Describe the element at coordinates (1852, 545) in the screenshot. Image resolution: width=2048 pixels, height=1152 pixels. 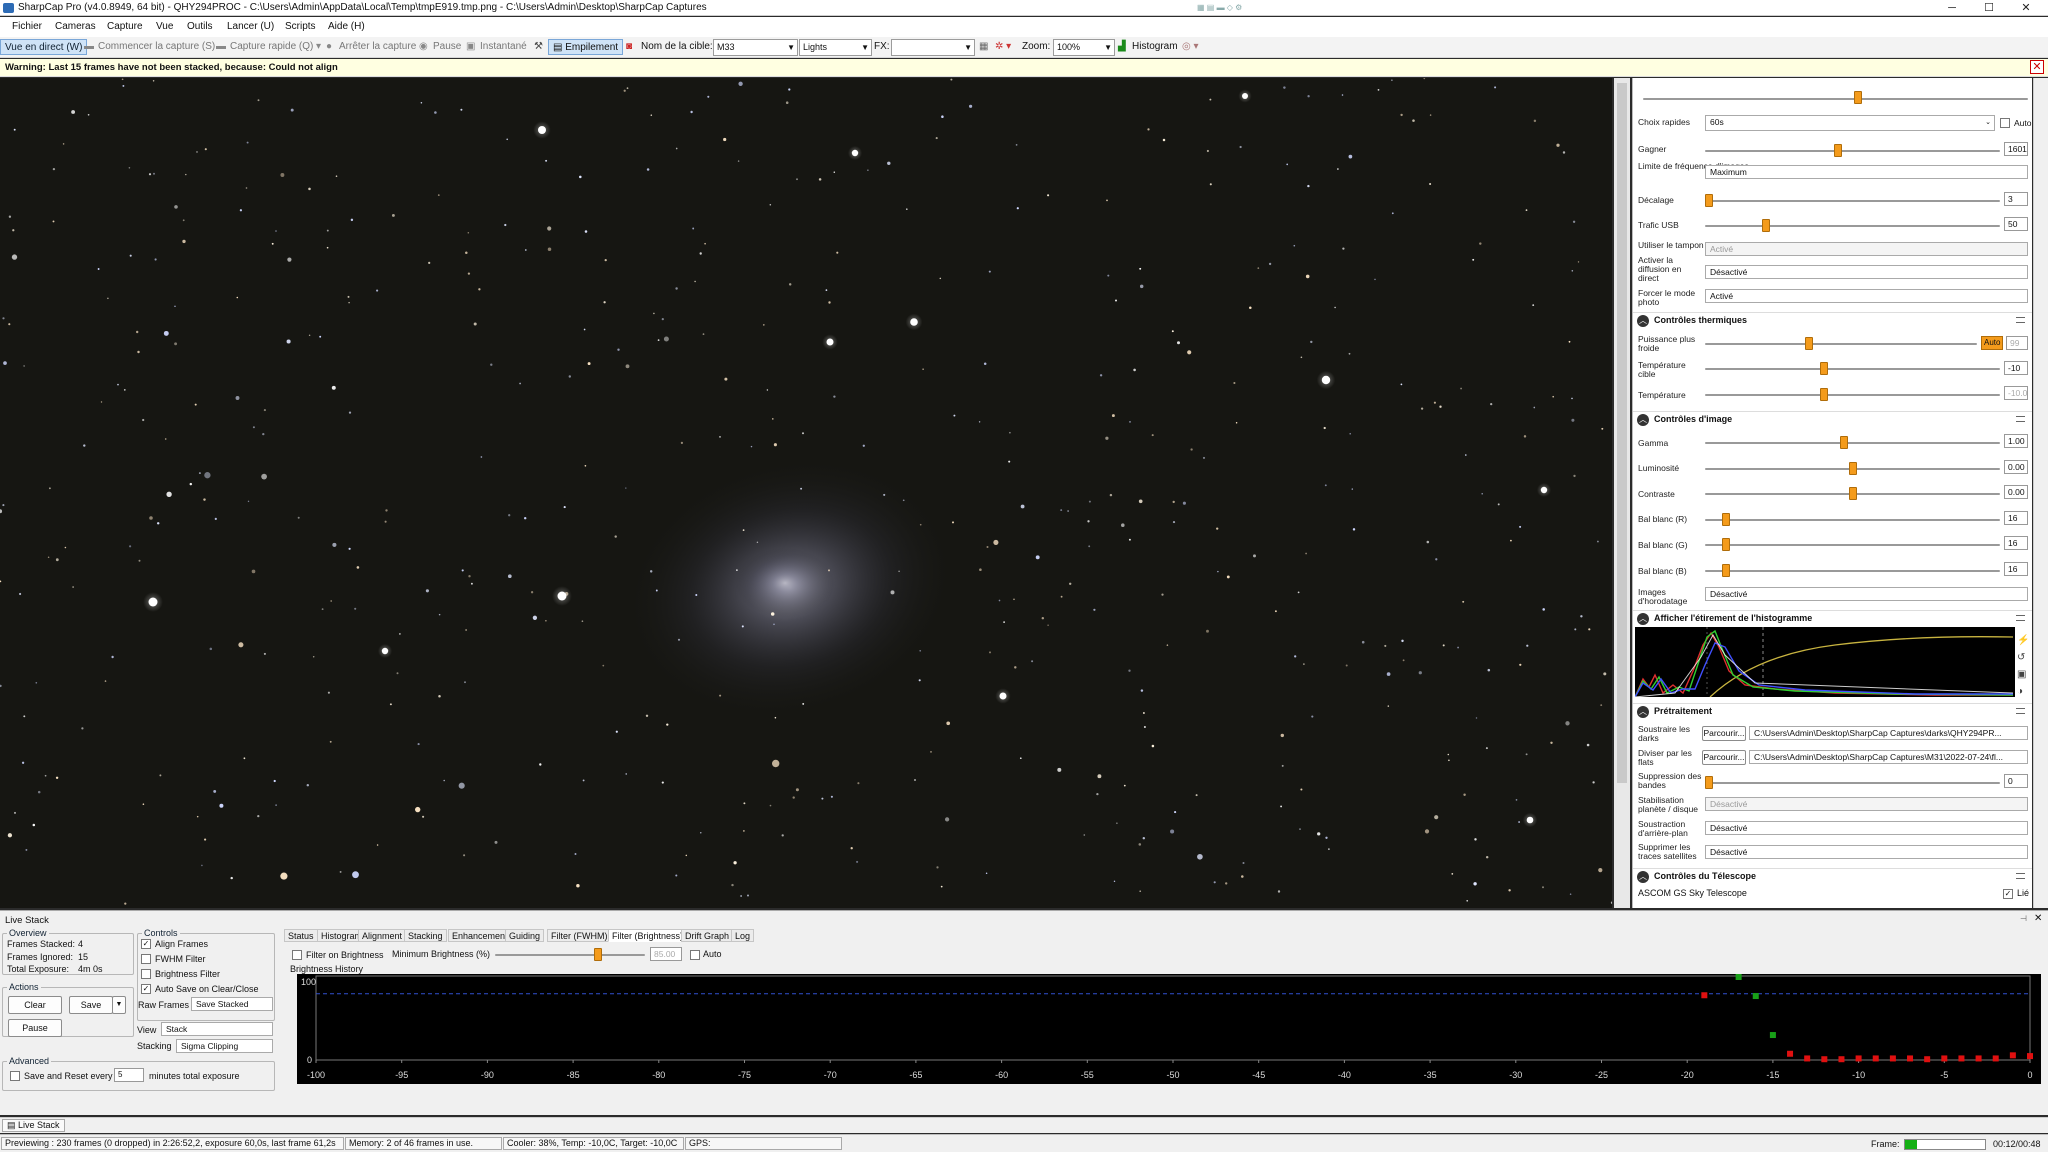
I see `wb-green-slider` at that location.